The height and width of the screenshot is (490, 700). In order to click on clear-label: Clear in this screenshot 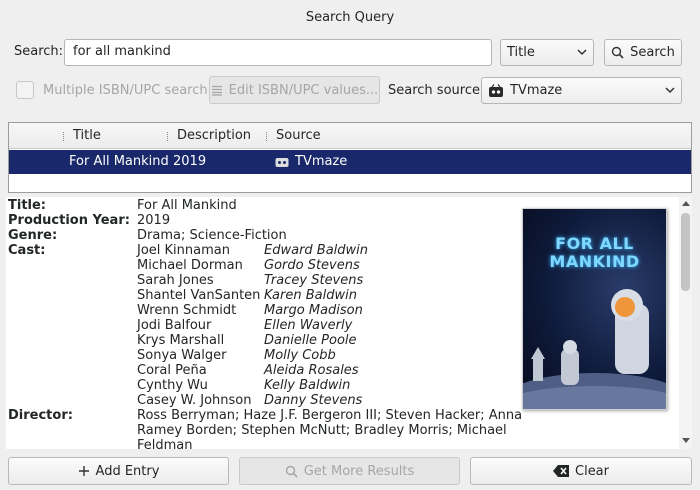, I will do `click(592, 471)`.